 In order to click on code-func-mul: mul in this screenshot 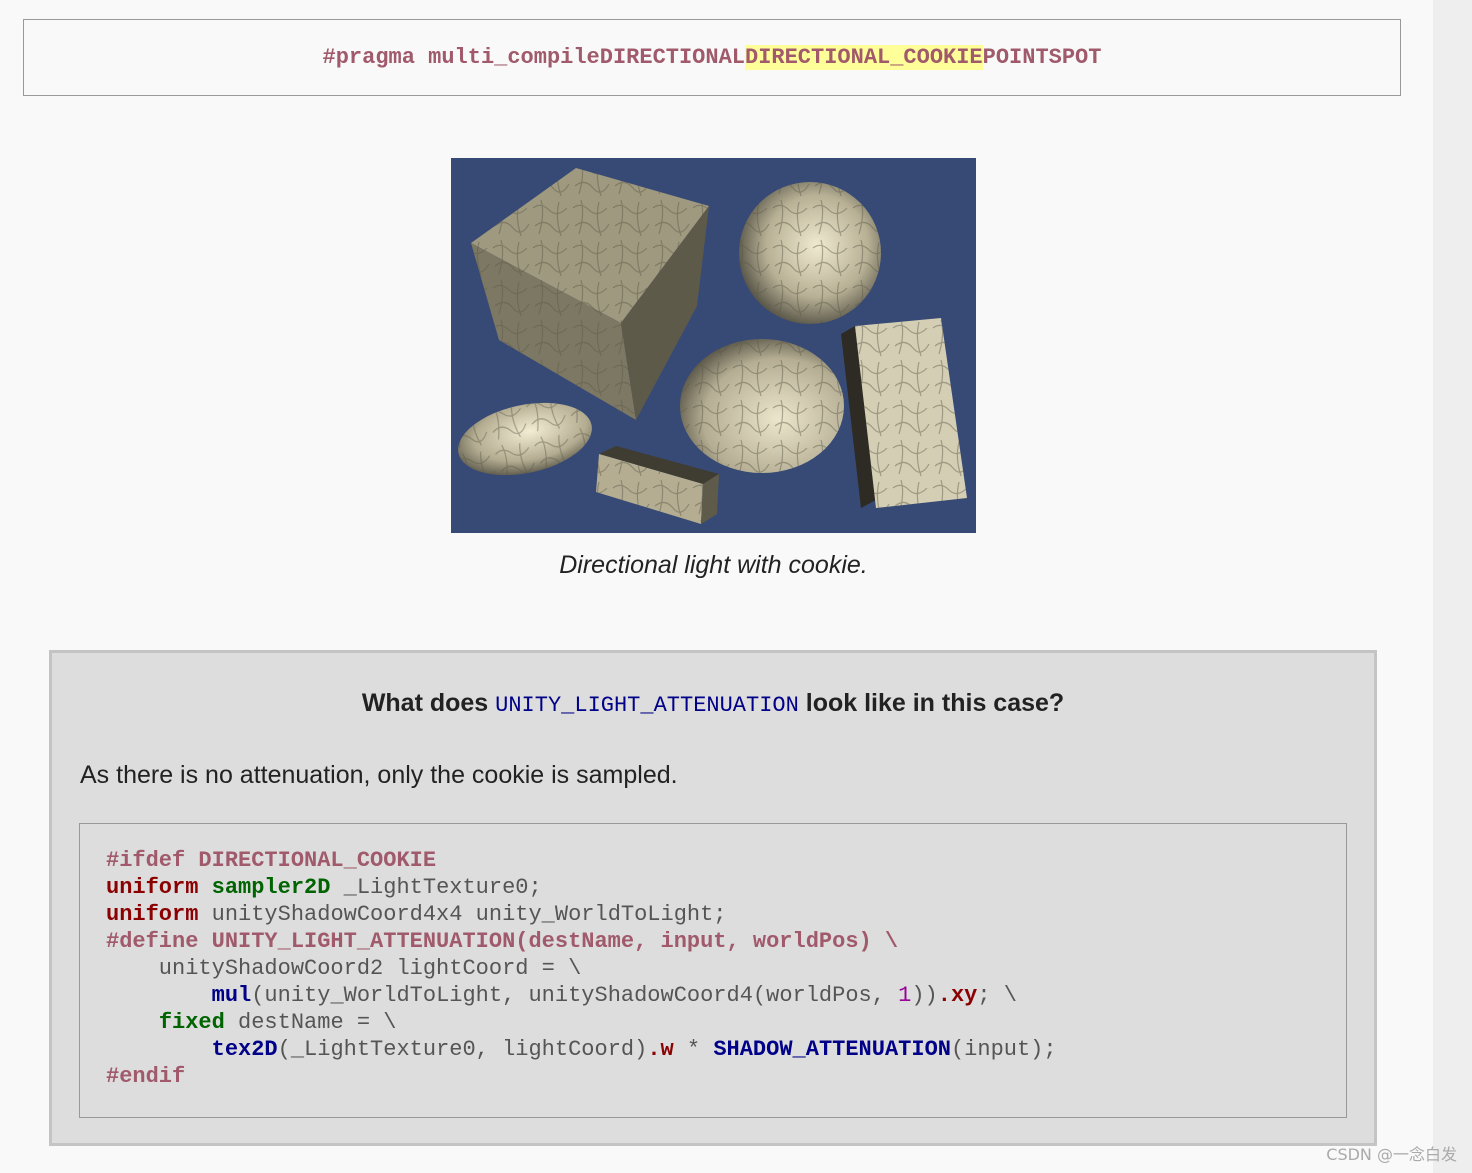, I will do `click(231, 995)`.